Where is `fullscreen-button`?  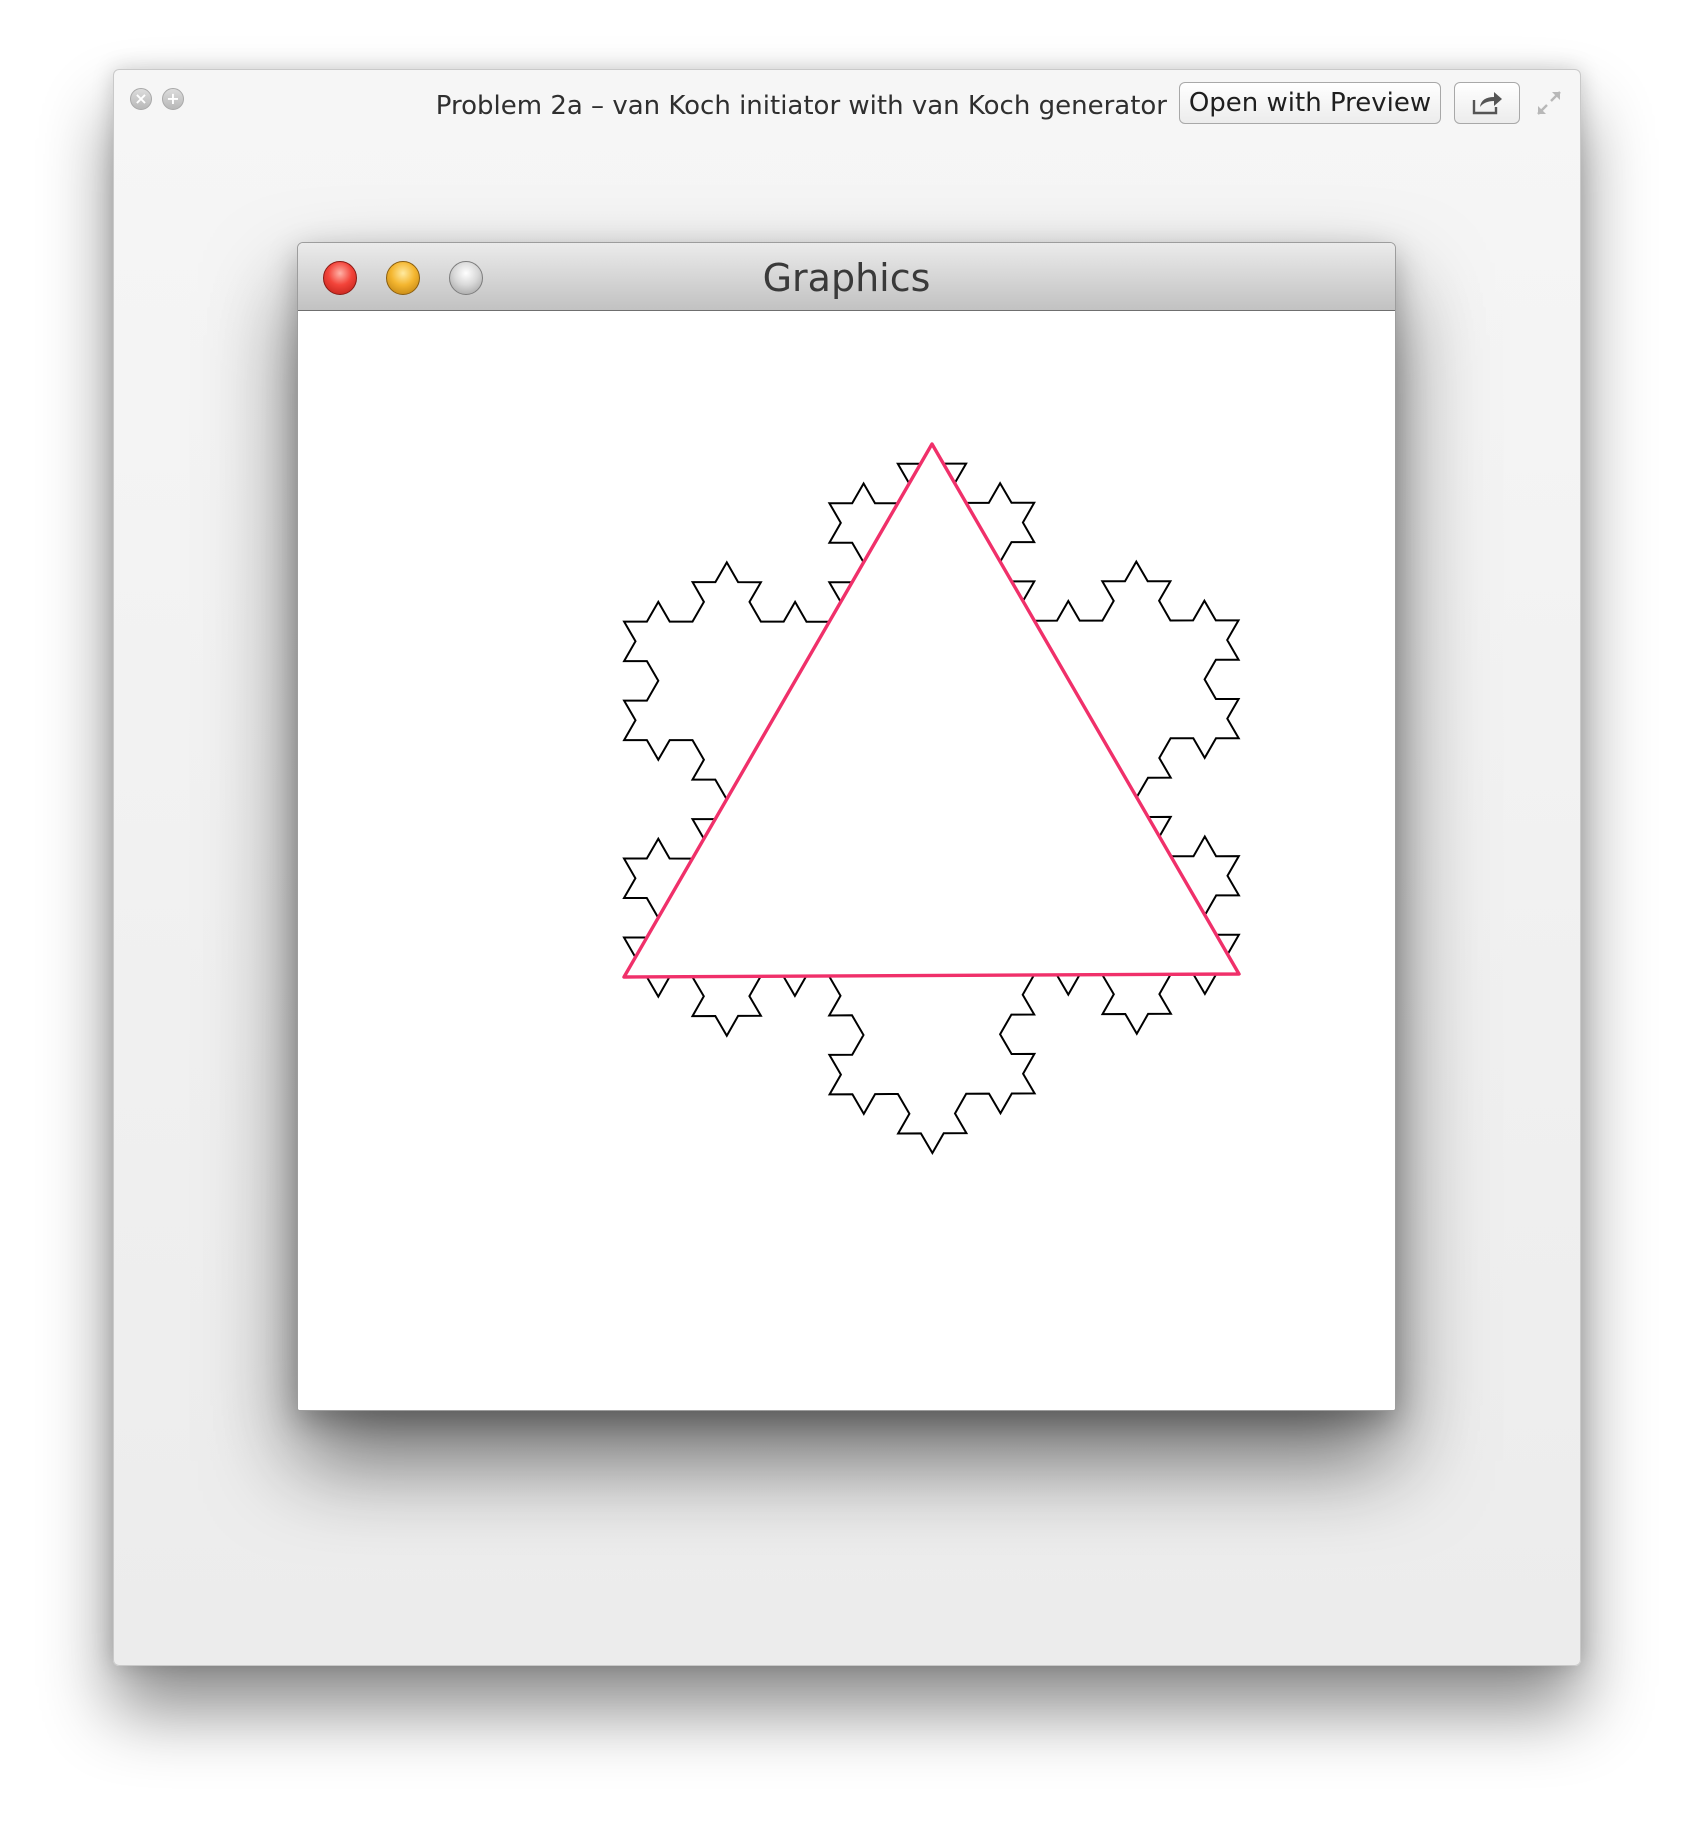 fullscreen-button is located at coordinates (1549, 103).